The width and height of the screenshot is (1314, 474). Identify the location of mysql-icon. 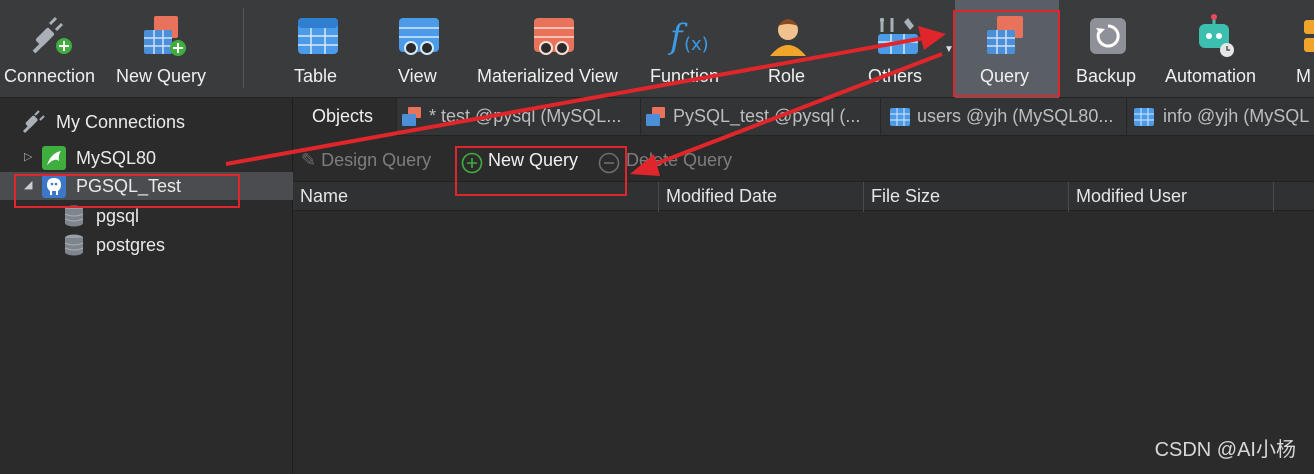
(54, 158).